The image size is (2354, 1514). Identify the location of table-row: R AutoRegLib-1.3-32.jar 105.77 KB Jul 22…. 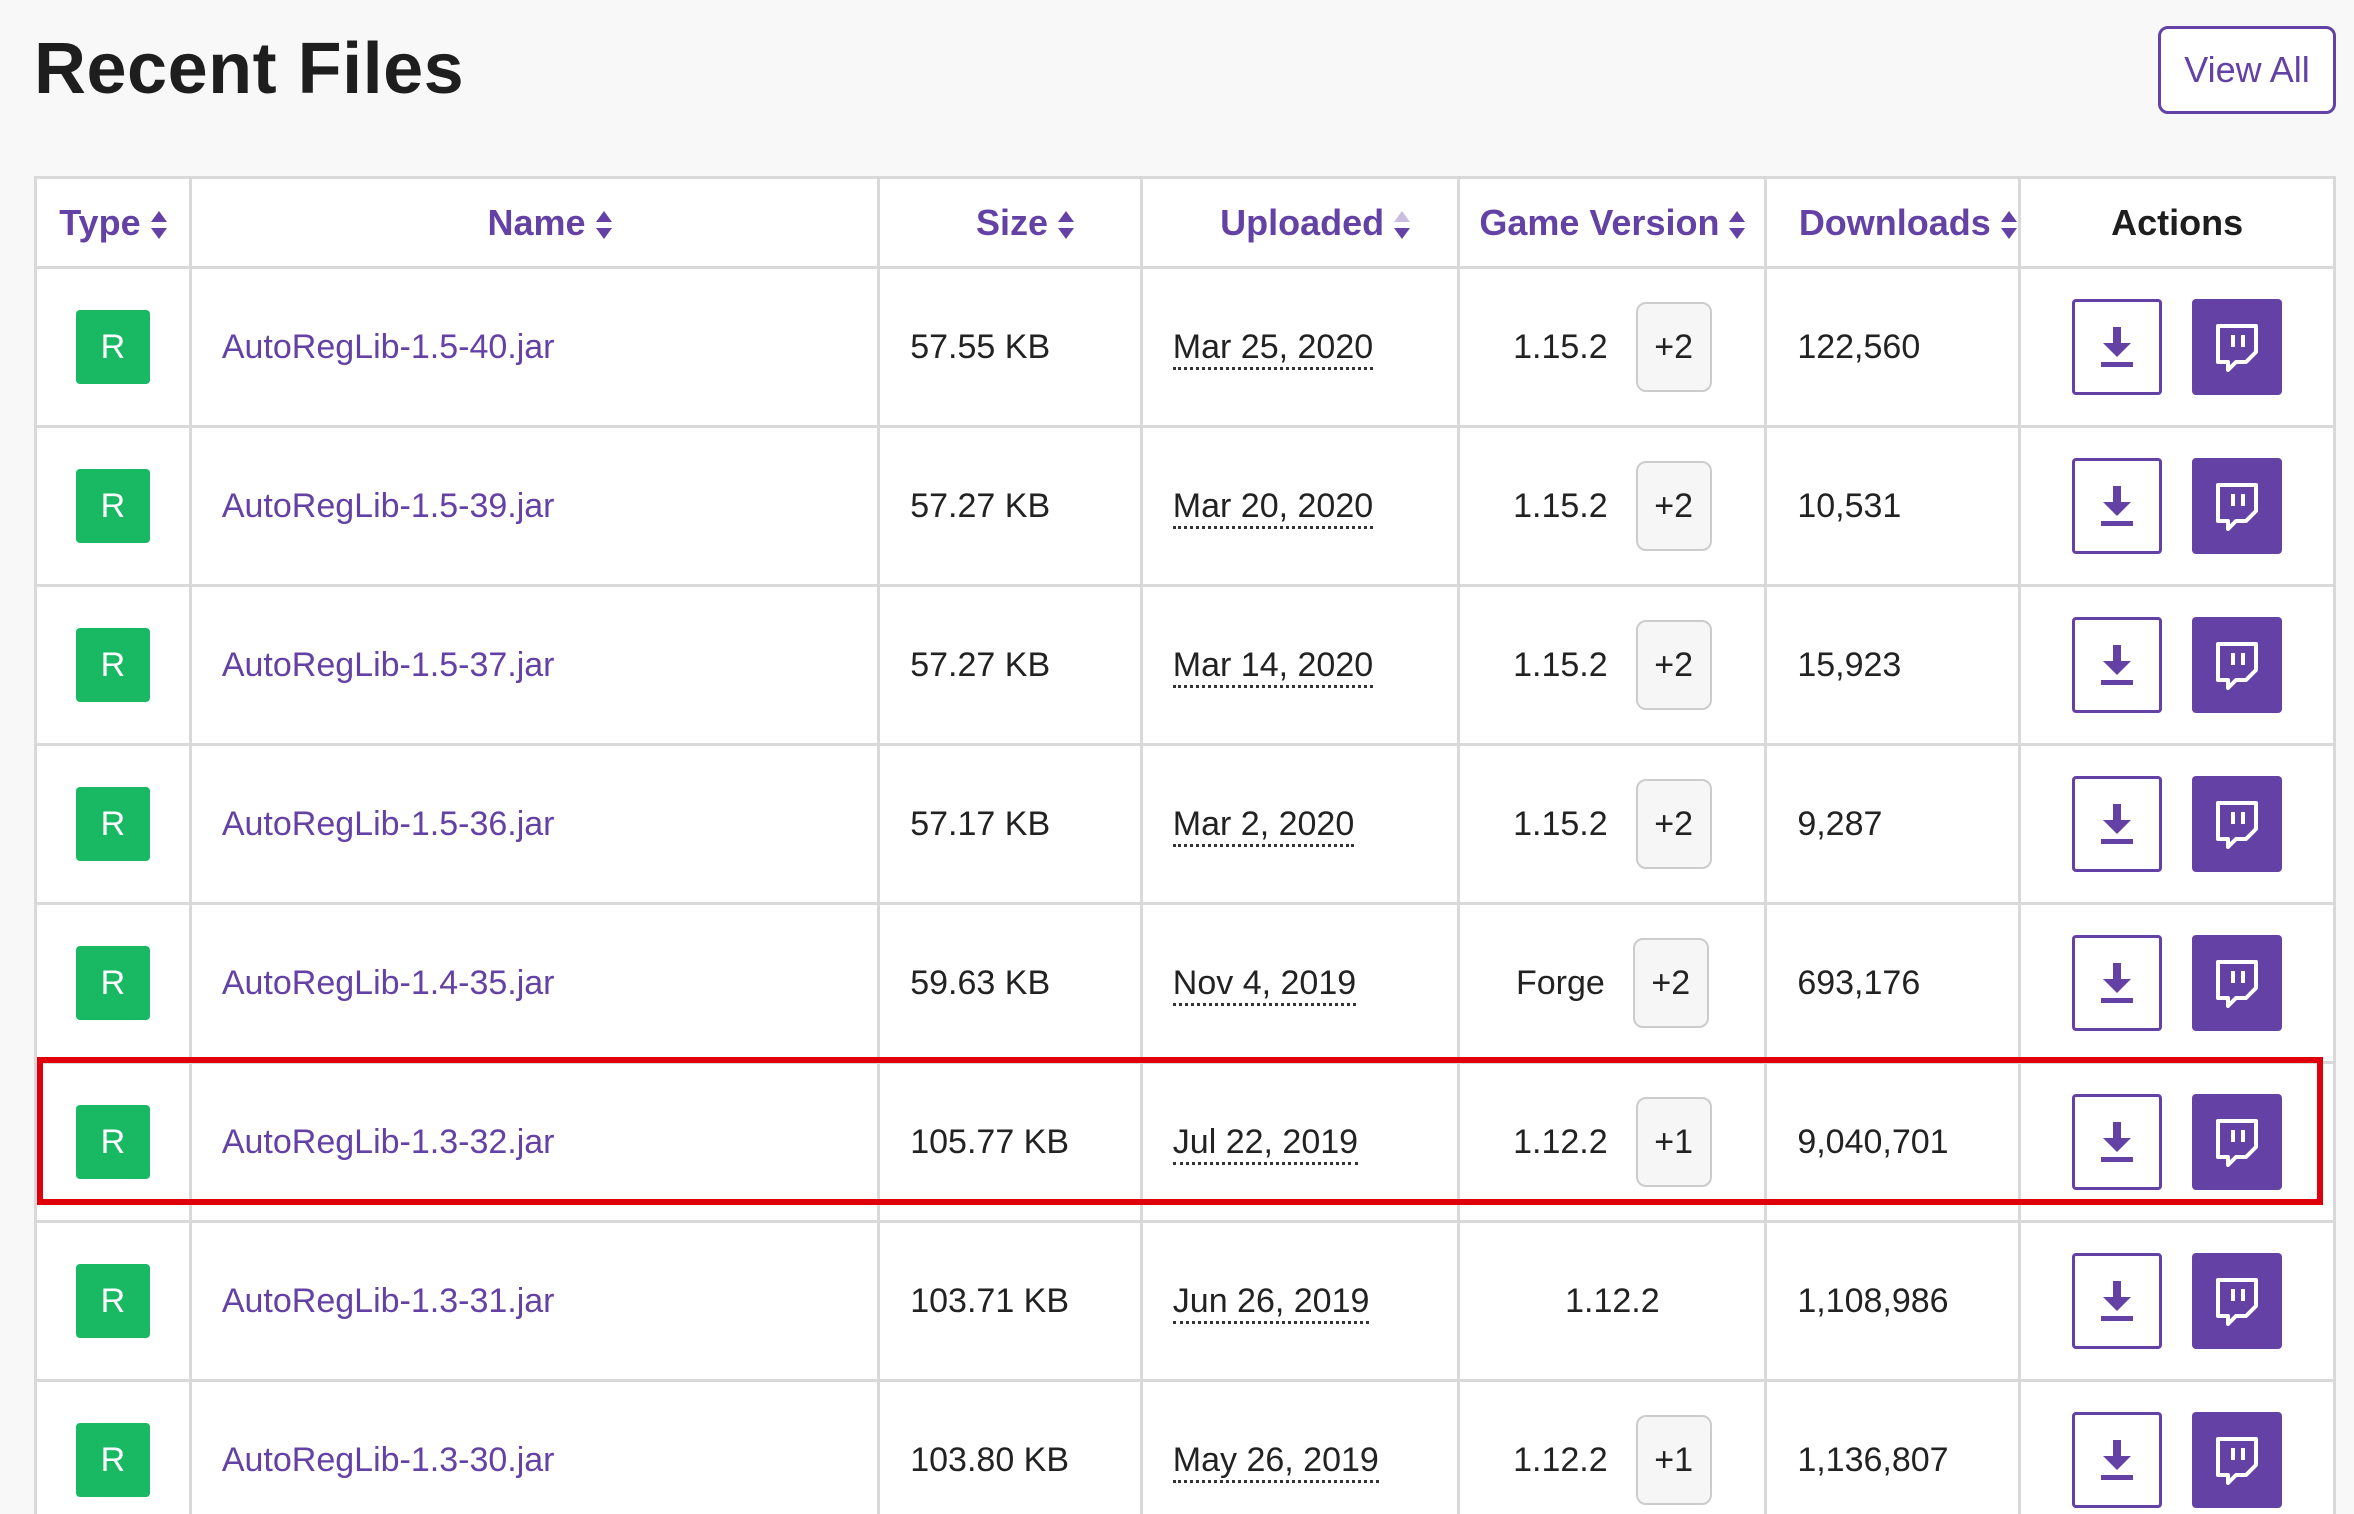
(1185, 1142).